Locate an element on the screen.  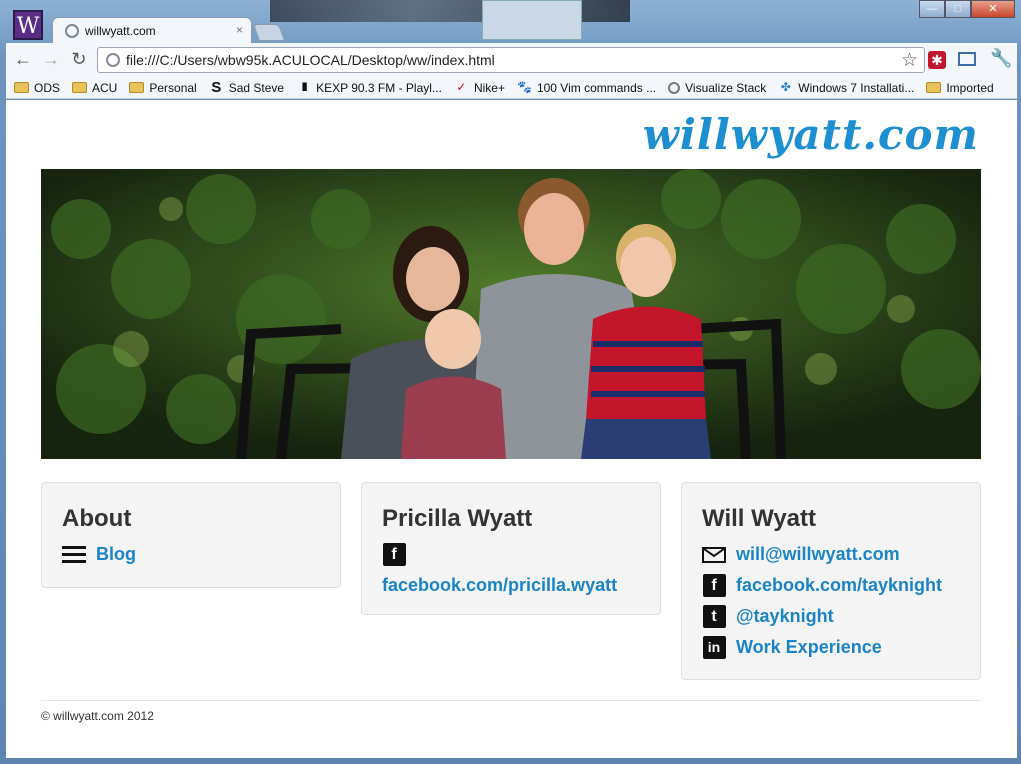
pinwheel-icon: ✤ is located at coordinates (785, 87).